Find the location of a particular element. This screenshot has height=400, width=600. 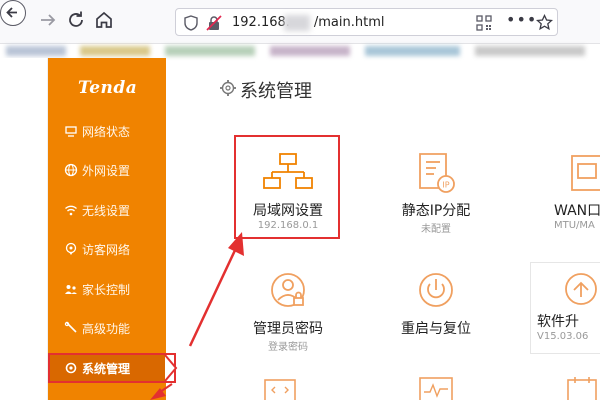

url-suffix: /main.html is located at coordinates (349, 22).